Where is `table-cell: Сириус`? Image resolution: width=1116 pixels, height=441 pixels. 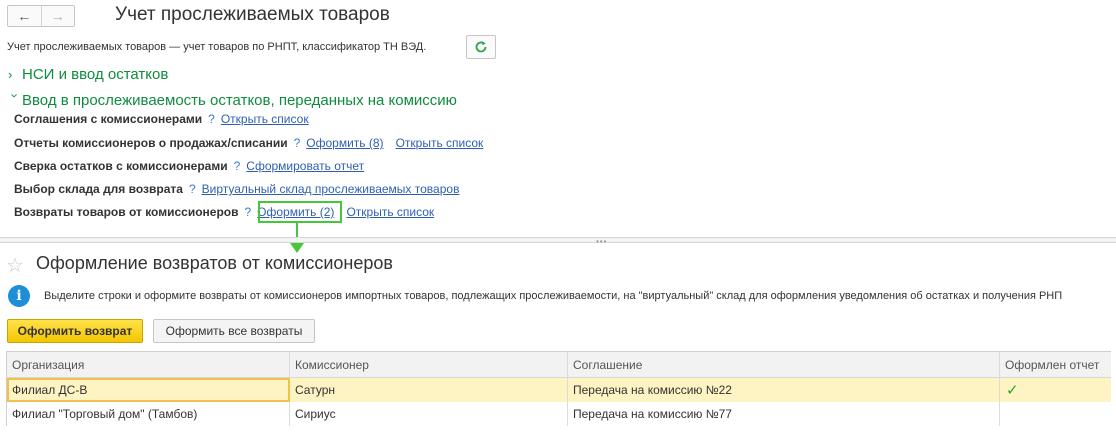 table-cell: Сириус is located at coordinates (429, 414).